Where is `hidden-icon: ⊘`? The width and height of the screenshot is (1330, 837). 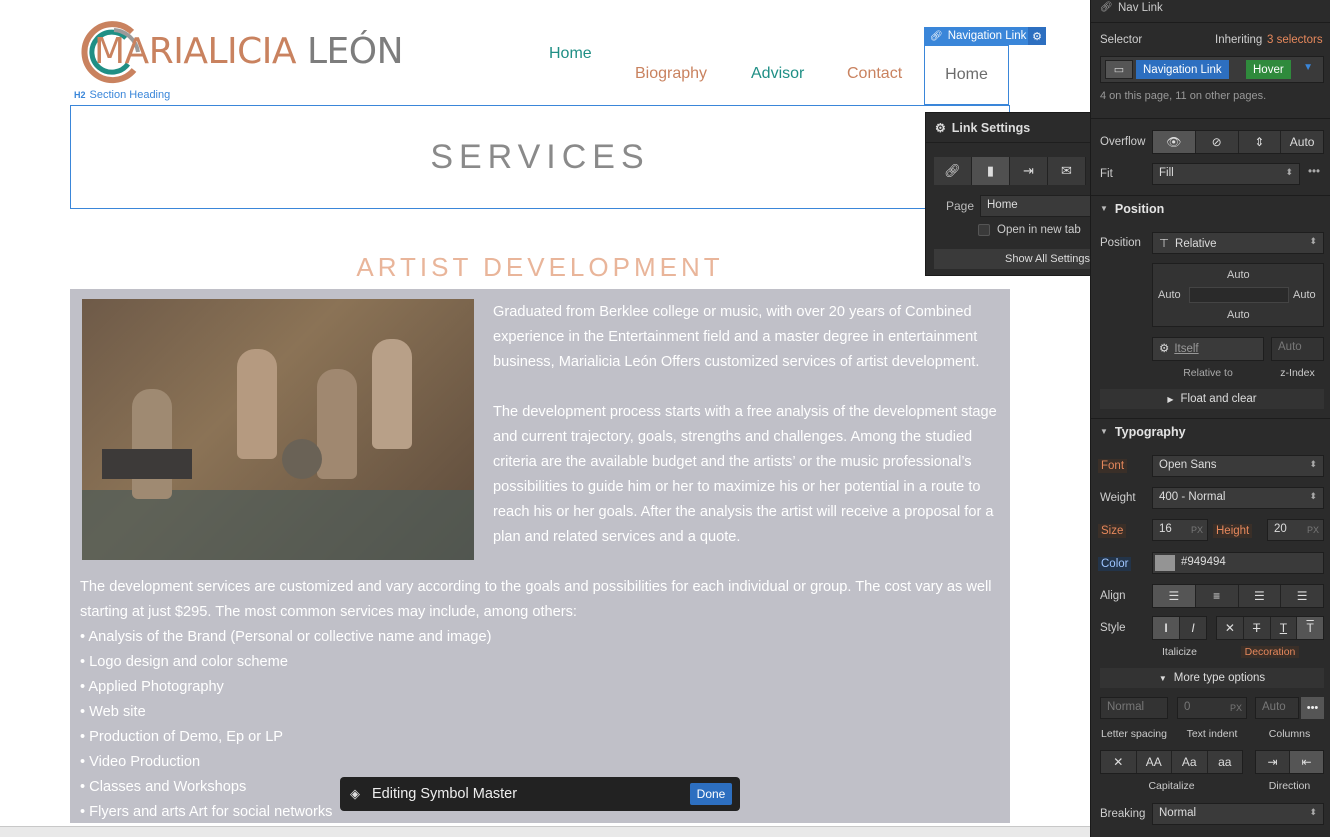 hidden-icon: ⊘ is located at coordinates (1217, 142).